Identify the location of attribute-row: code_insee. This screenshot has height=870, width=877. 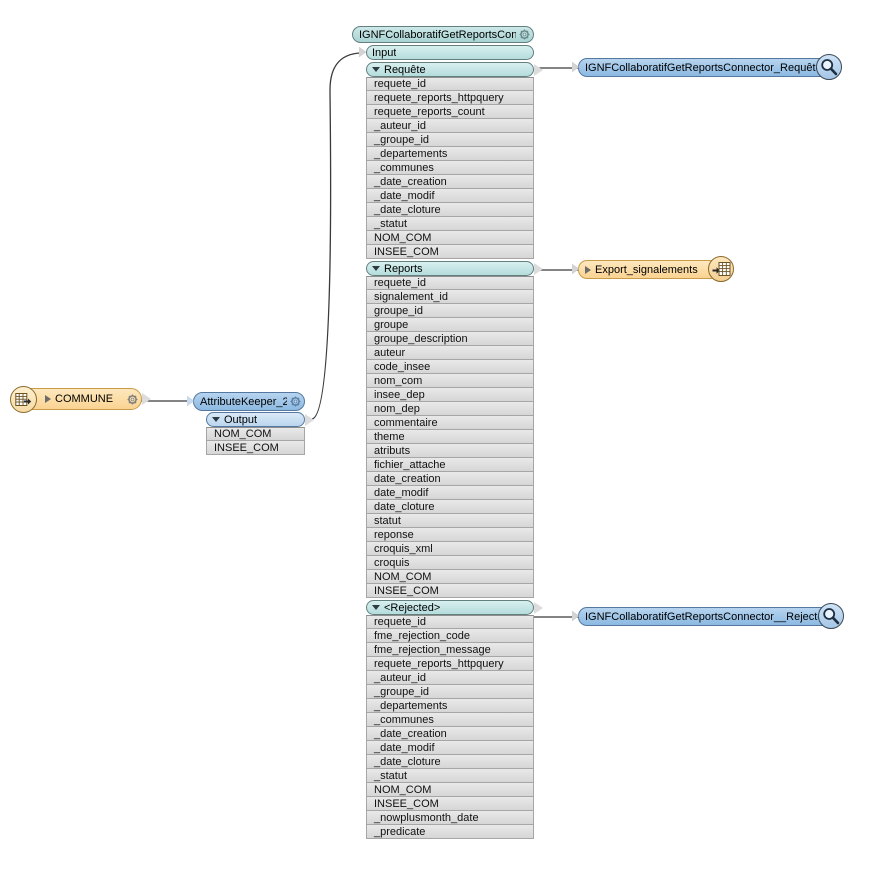
(450, 367).